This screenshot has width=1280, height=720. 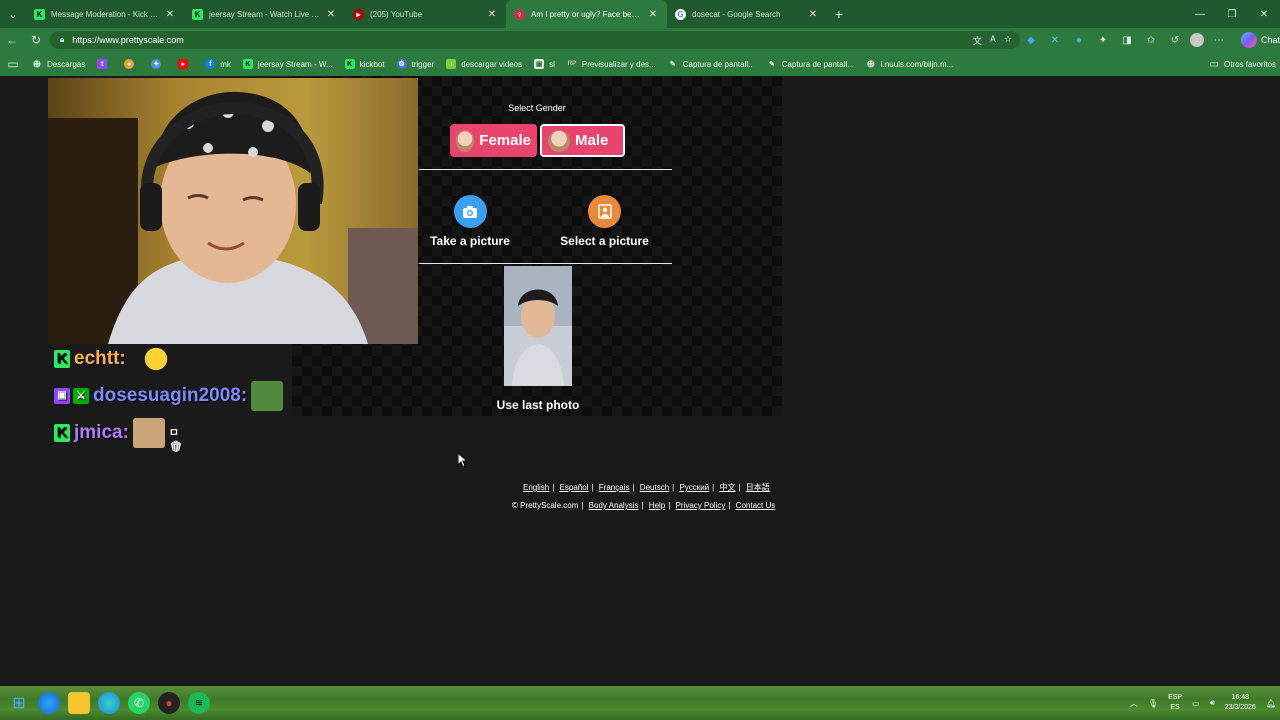 I want to click on tab-actions-menu-button: ⌄, so click(x=13, y=14).